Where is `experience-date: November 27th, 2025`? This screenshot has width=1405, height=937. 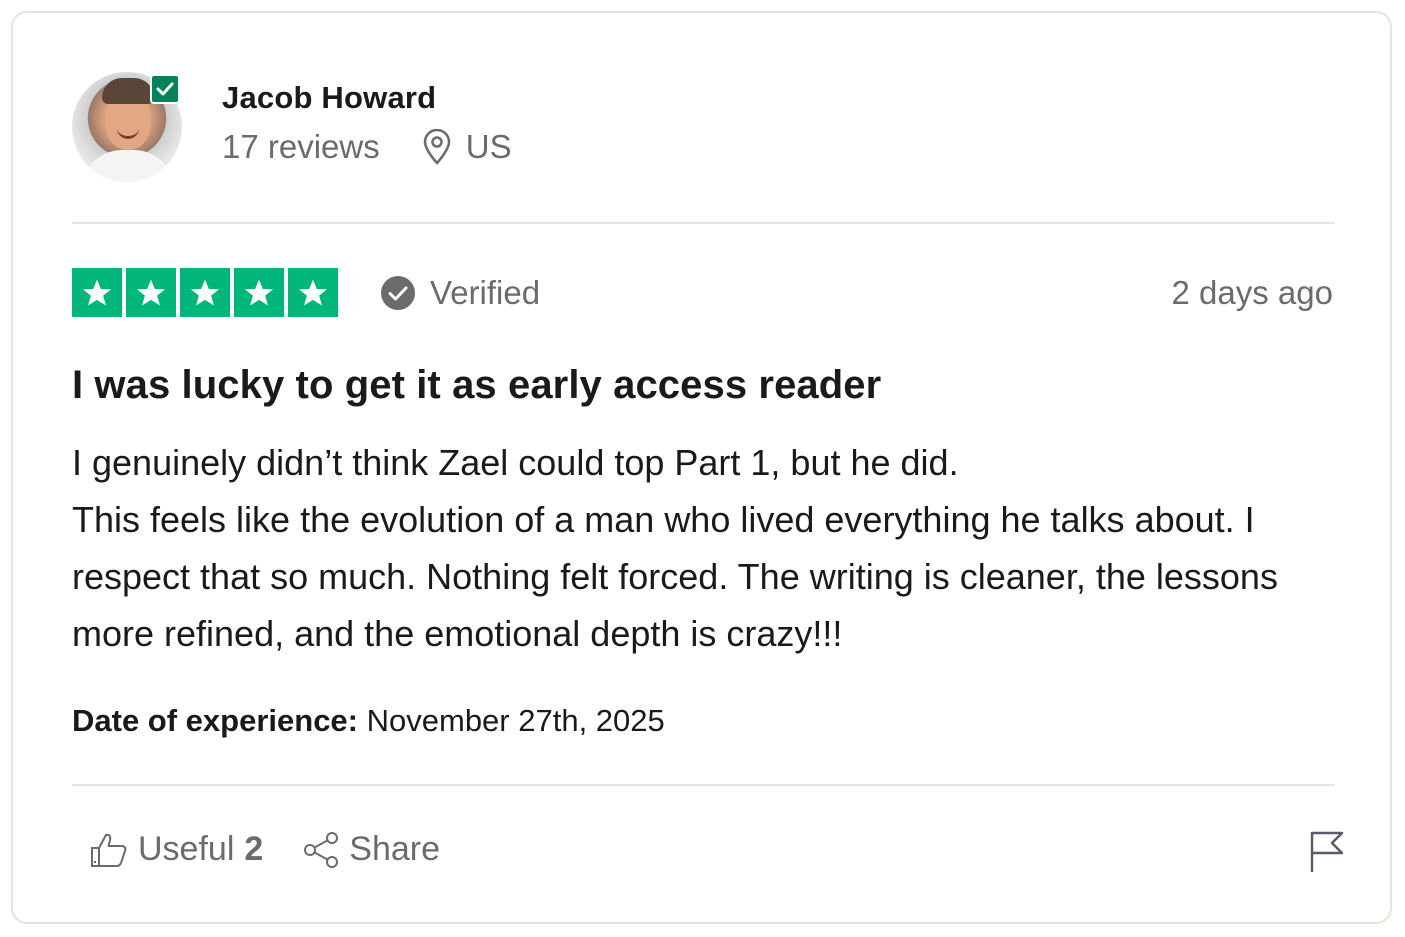 experience-date: November 27th, 2025 is located at coordinates (515, 720).